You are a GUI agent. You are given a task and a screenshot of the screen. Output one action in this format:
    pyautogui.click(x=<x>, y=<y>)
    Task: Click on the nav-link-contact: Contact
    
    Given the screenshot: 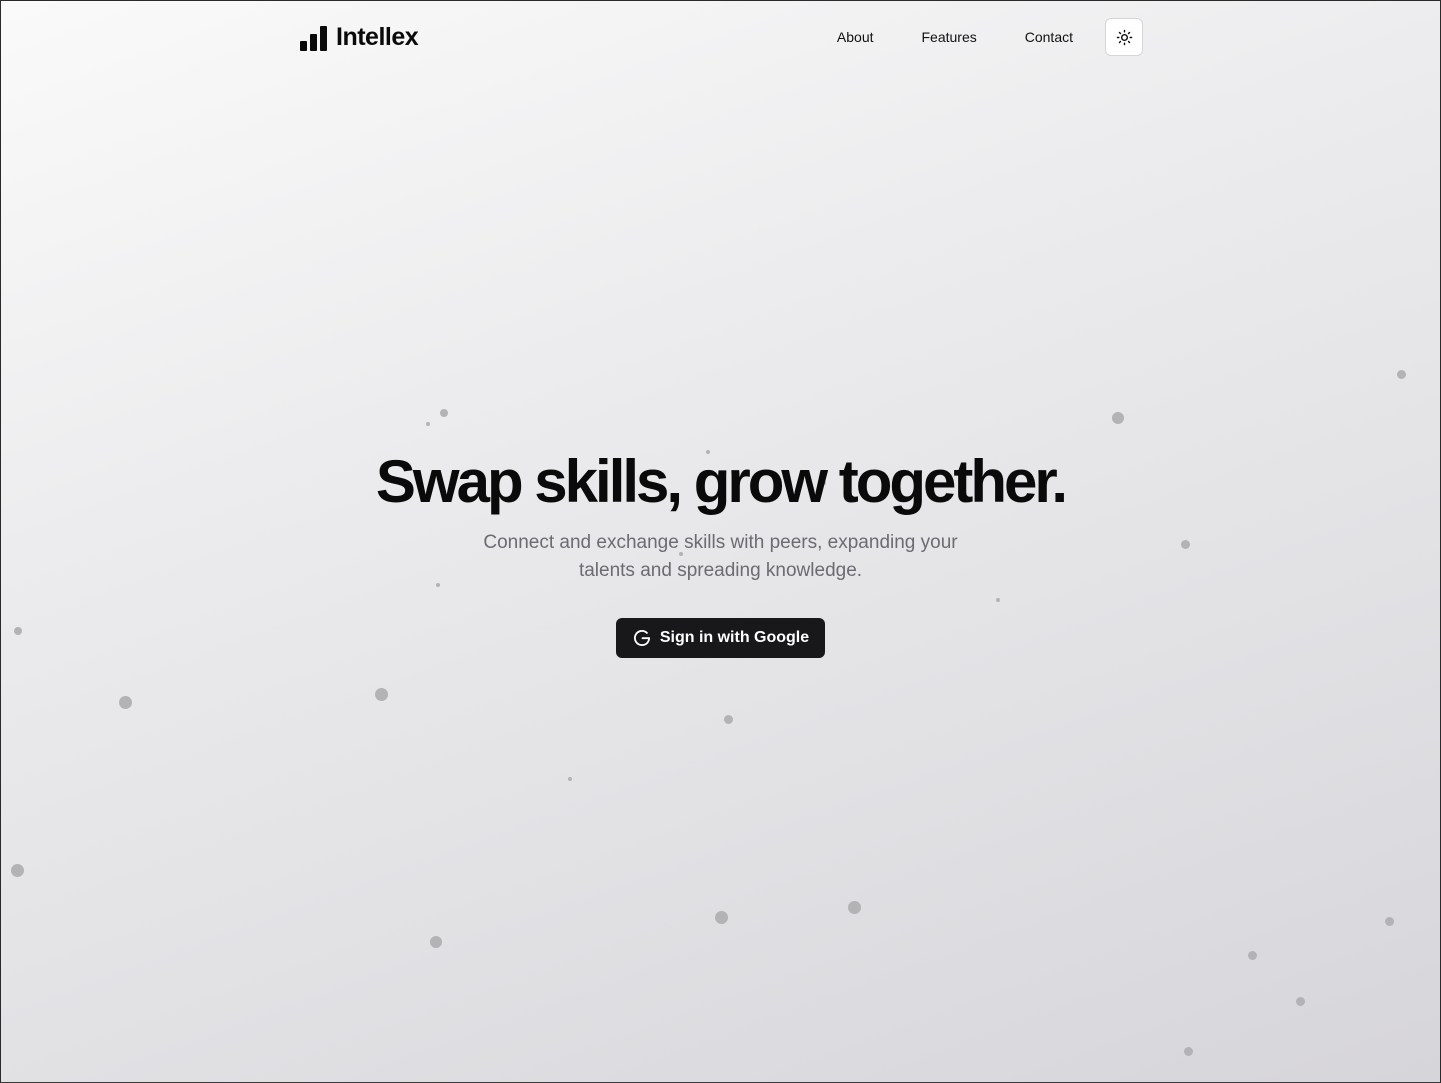 What is the action you would take?
    pyautogui.click(x=1053, y=37)
    